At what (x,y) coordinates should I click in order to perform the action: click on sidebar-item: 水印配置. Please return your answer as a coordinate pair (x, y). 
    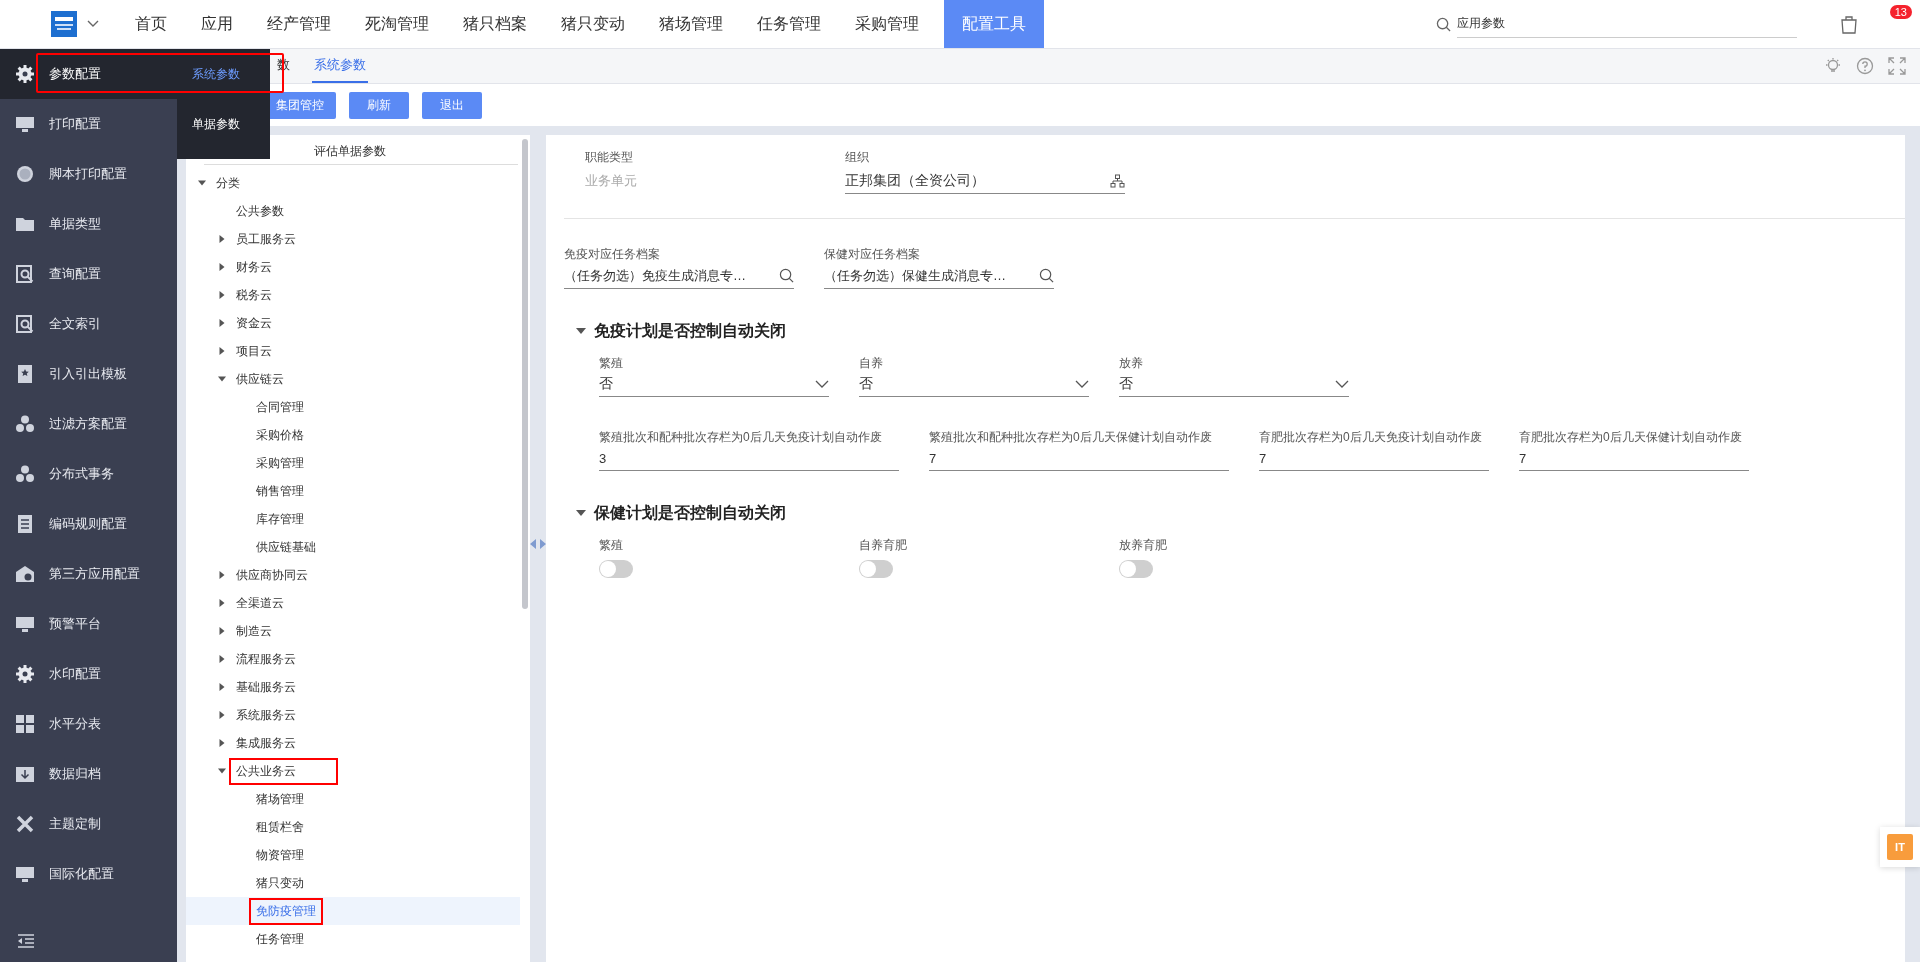
    Looking at the image, I should click on (88, 674).